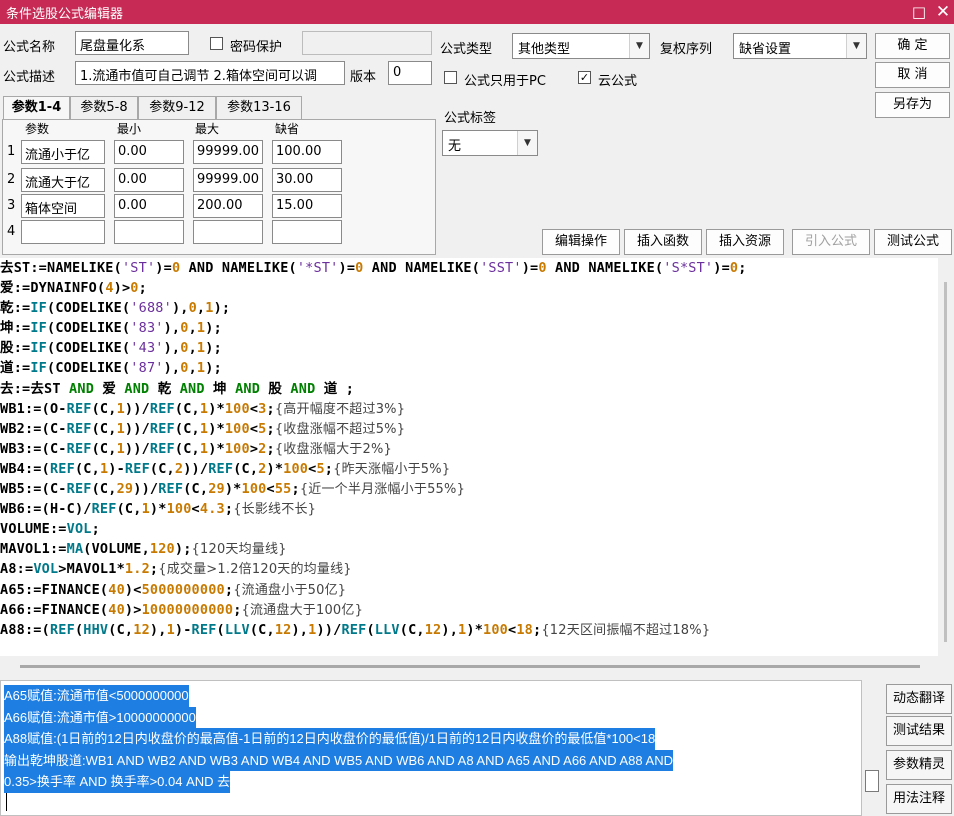 This screenshot has height=816, width=954. What do you see at coordinates (919, 799) in the screenshot?
I see `usage-notes-button: 用法注释` at bounding box center [919, 799].